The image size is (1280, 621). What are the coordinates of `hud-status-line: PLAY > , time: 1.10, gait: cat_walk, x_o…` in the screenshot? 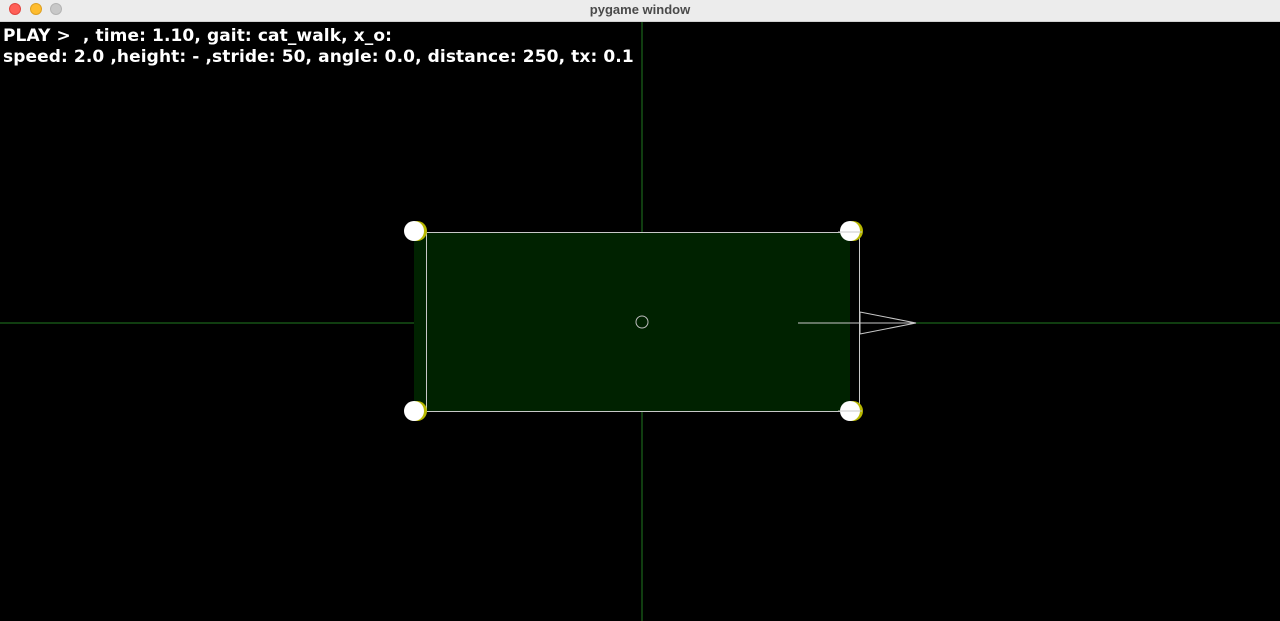 It's located at (198, 36).